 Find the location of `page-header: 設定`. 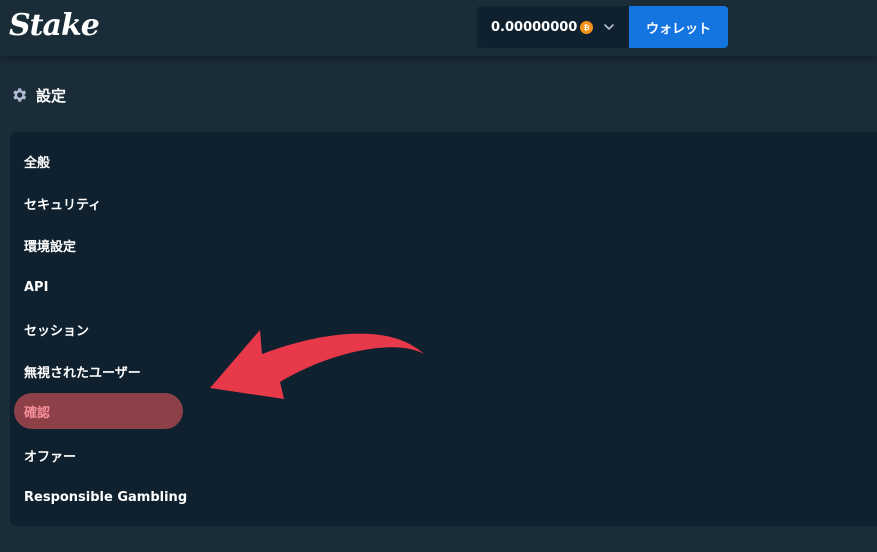

page-header: 設定 is located at coordinates (38, 95).